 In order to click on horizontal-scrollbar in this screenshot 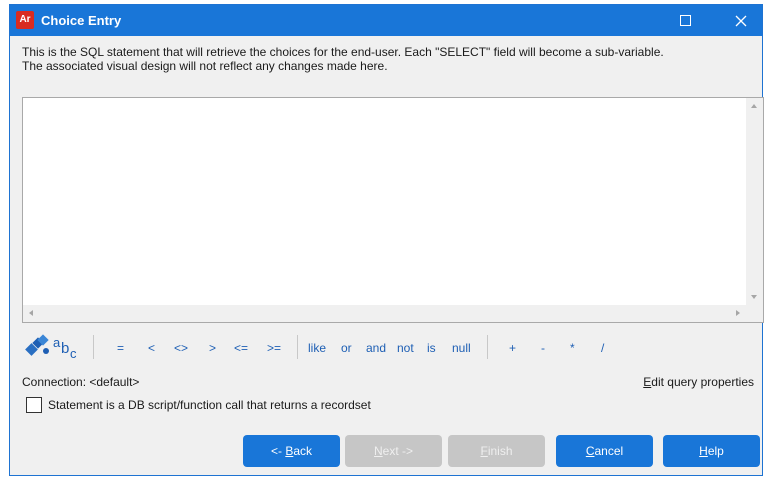, I will do `click(384, 313)`.